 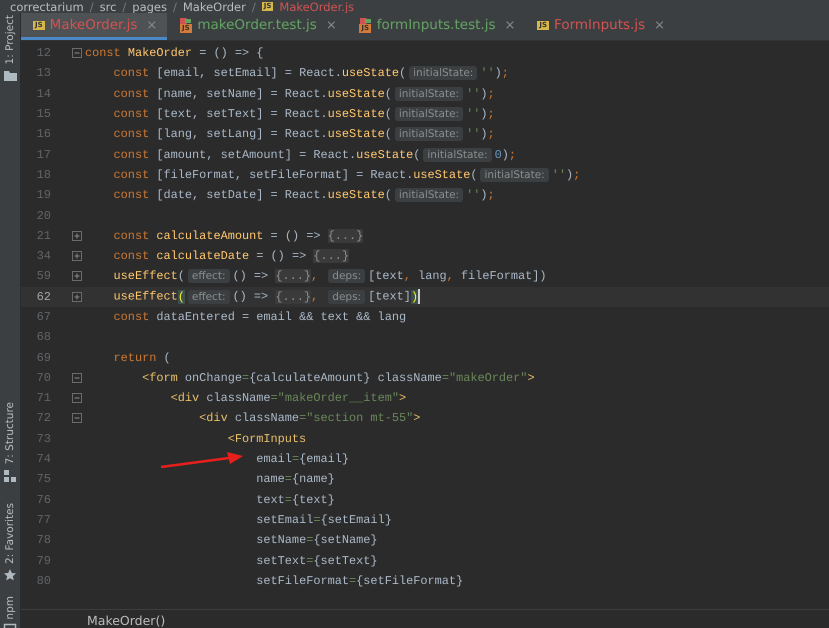 I want to click on line-number: 79, so click(x=43, y=561).